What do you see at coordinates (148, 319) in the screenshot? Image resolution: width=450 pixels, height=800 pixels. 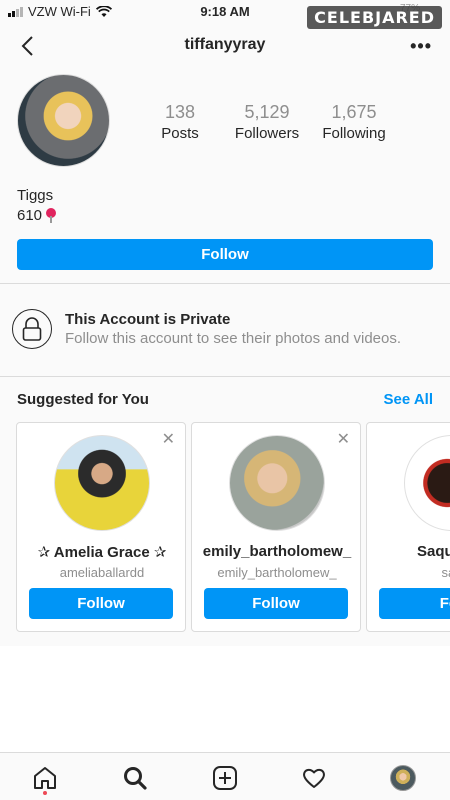 I see `private-title: This Account is Private` at bounding box center [148, 319].